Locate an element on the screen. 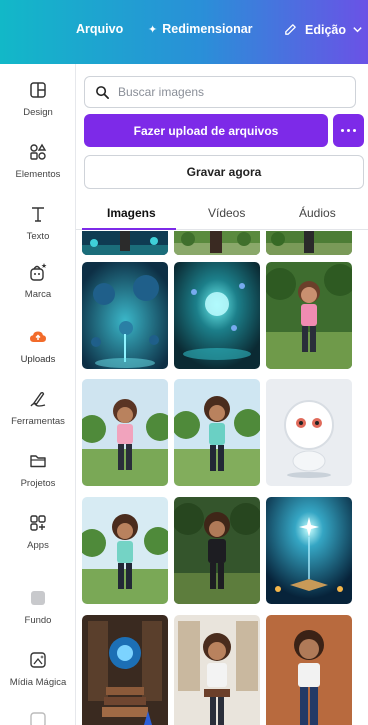 The height and width of the screenshot is (725, 368). sidebar-item-text: Texto is located at coordinates (38, 222).